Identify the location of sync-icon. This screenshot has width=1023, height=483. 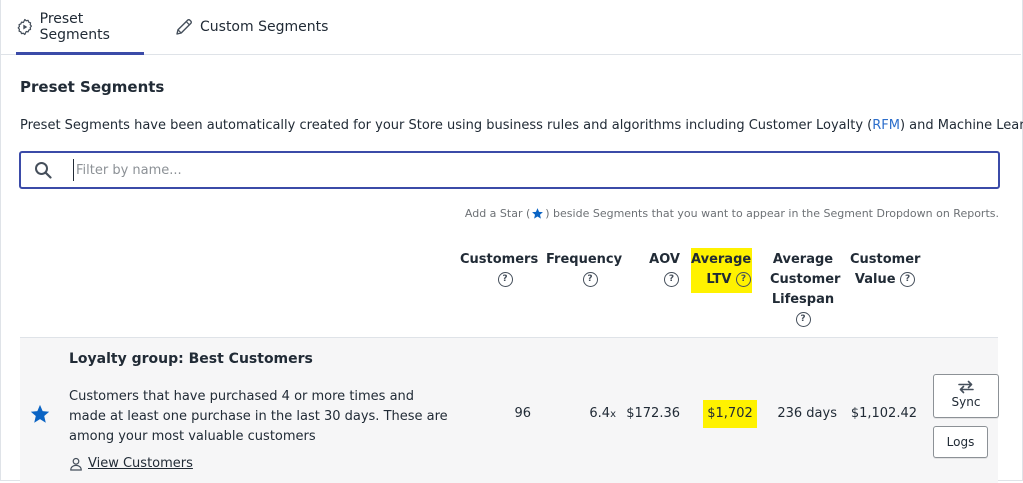
(966, 387).